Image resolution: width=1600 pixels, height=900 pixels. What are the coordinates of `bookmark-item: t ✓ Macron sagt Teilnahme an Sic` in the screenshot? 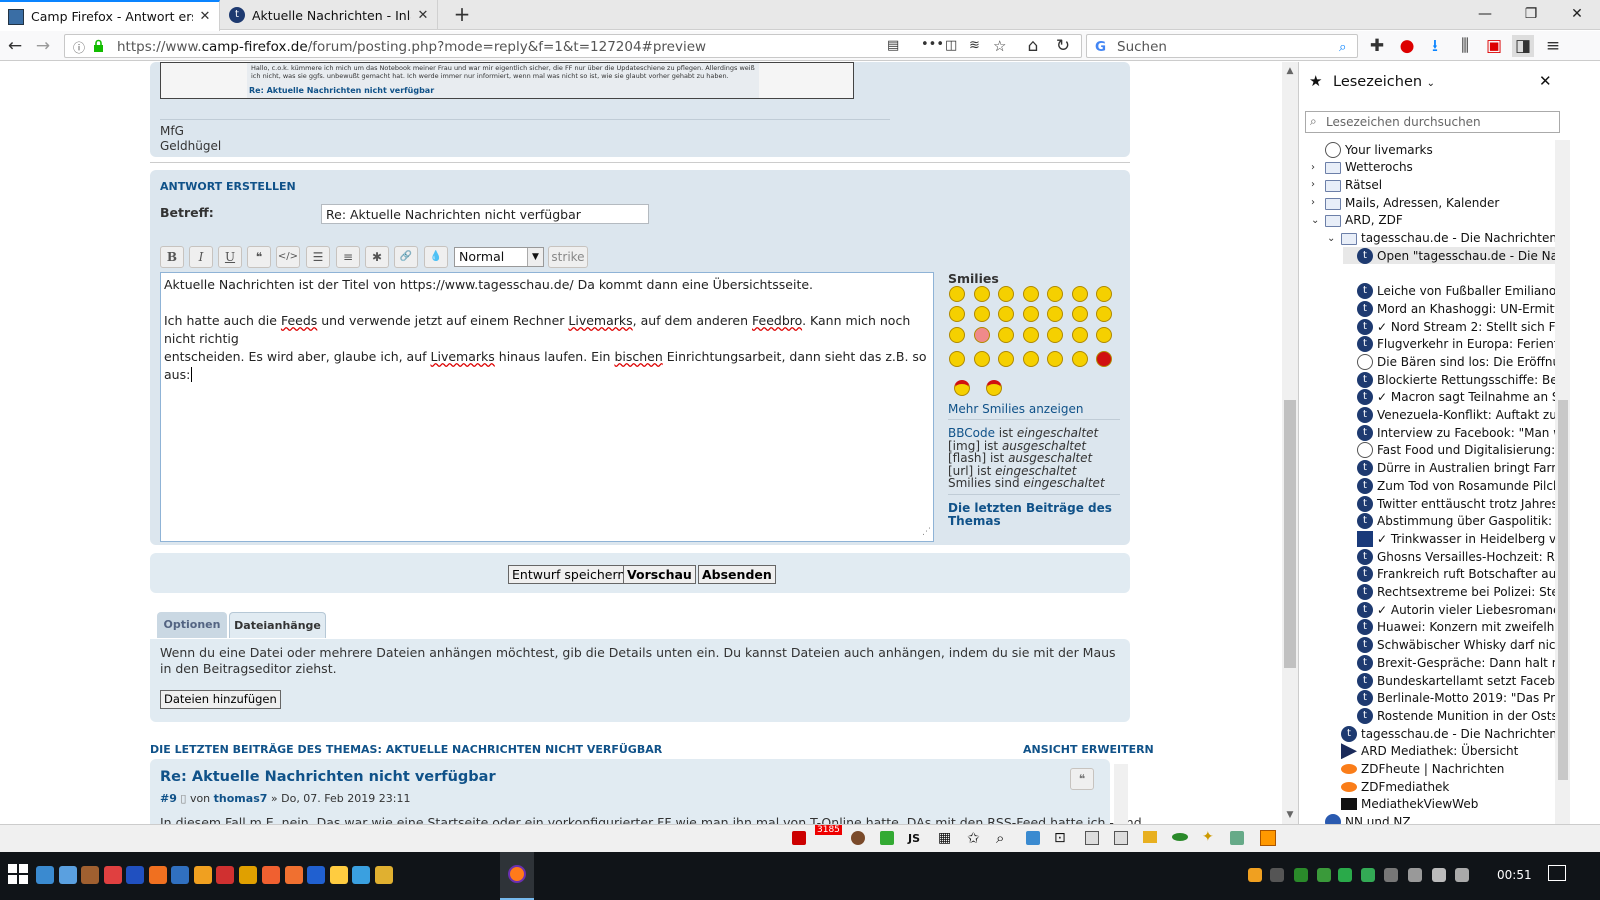 It's located at (1456, 397).